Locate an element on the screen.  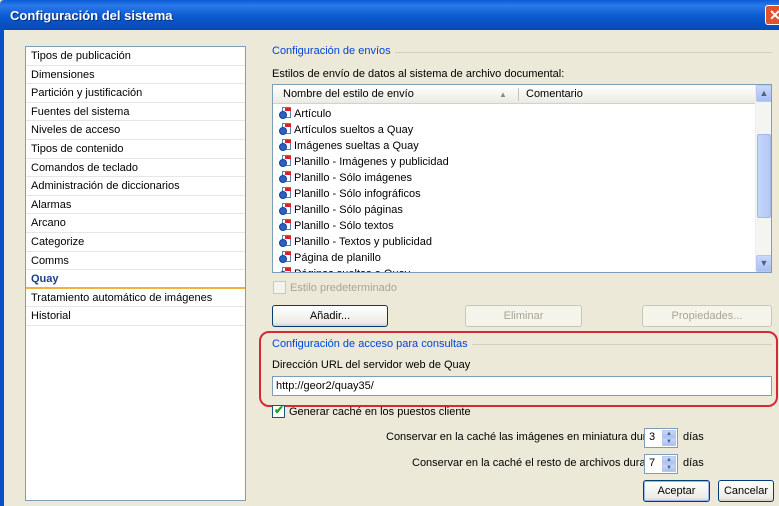
envios-group-title: Configuración de envíos is located at coordinates (333, 51).